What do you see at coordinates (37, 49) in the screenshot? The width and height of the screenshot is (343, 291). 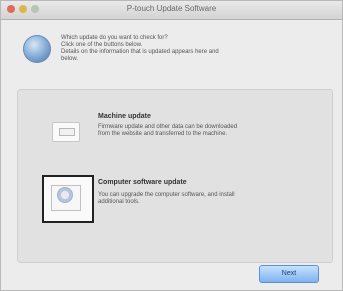 I see `globe-icon` at bounding box center [37, 49].